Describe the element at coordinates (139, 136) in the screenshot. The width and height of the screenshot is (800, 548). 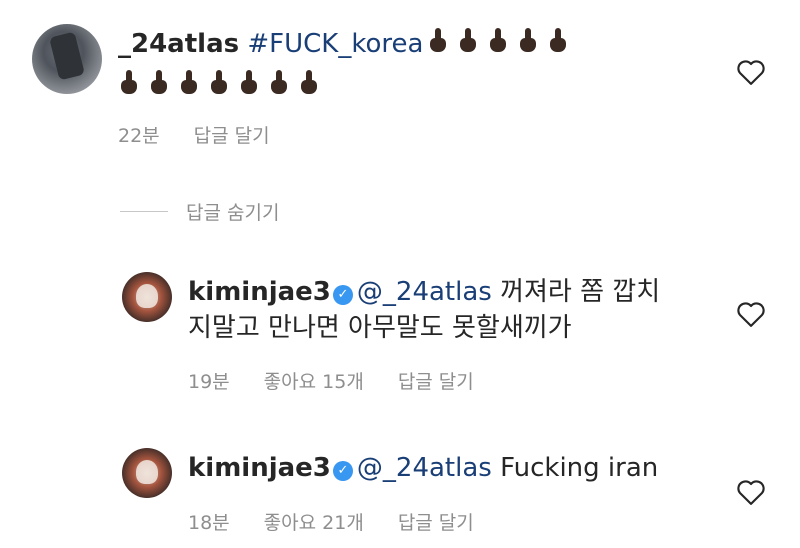
I see `comment-time: 22분` at that location.